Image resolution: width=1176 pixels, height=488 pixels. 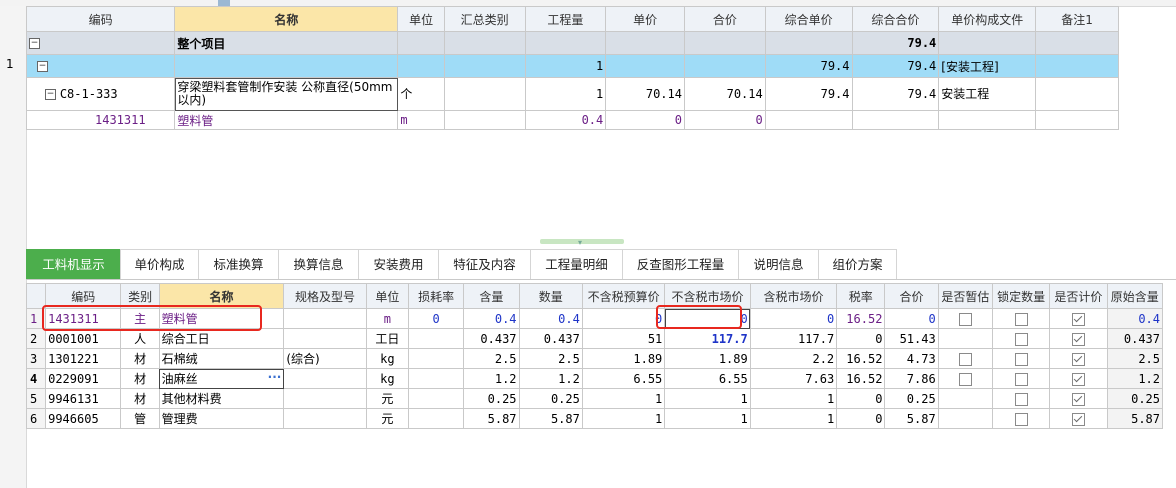 I want to click on resource-content: 5.87, so click(x=491, y=418).